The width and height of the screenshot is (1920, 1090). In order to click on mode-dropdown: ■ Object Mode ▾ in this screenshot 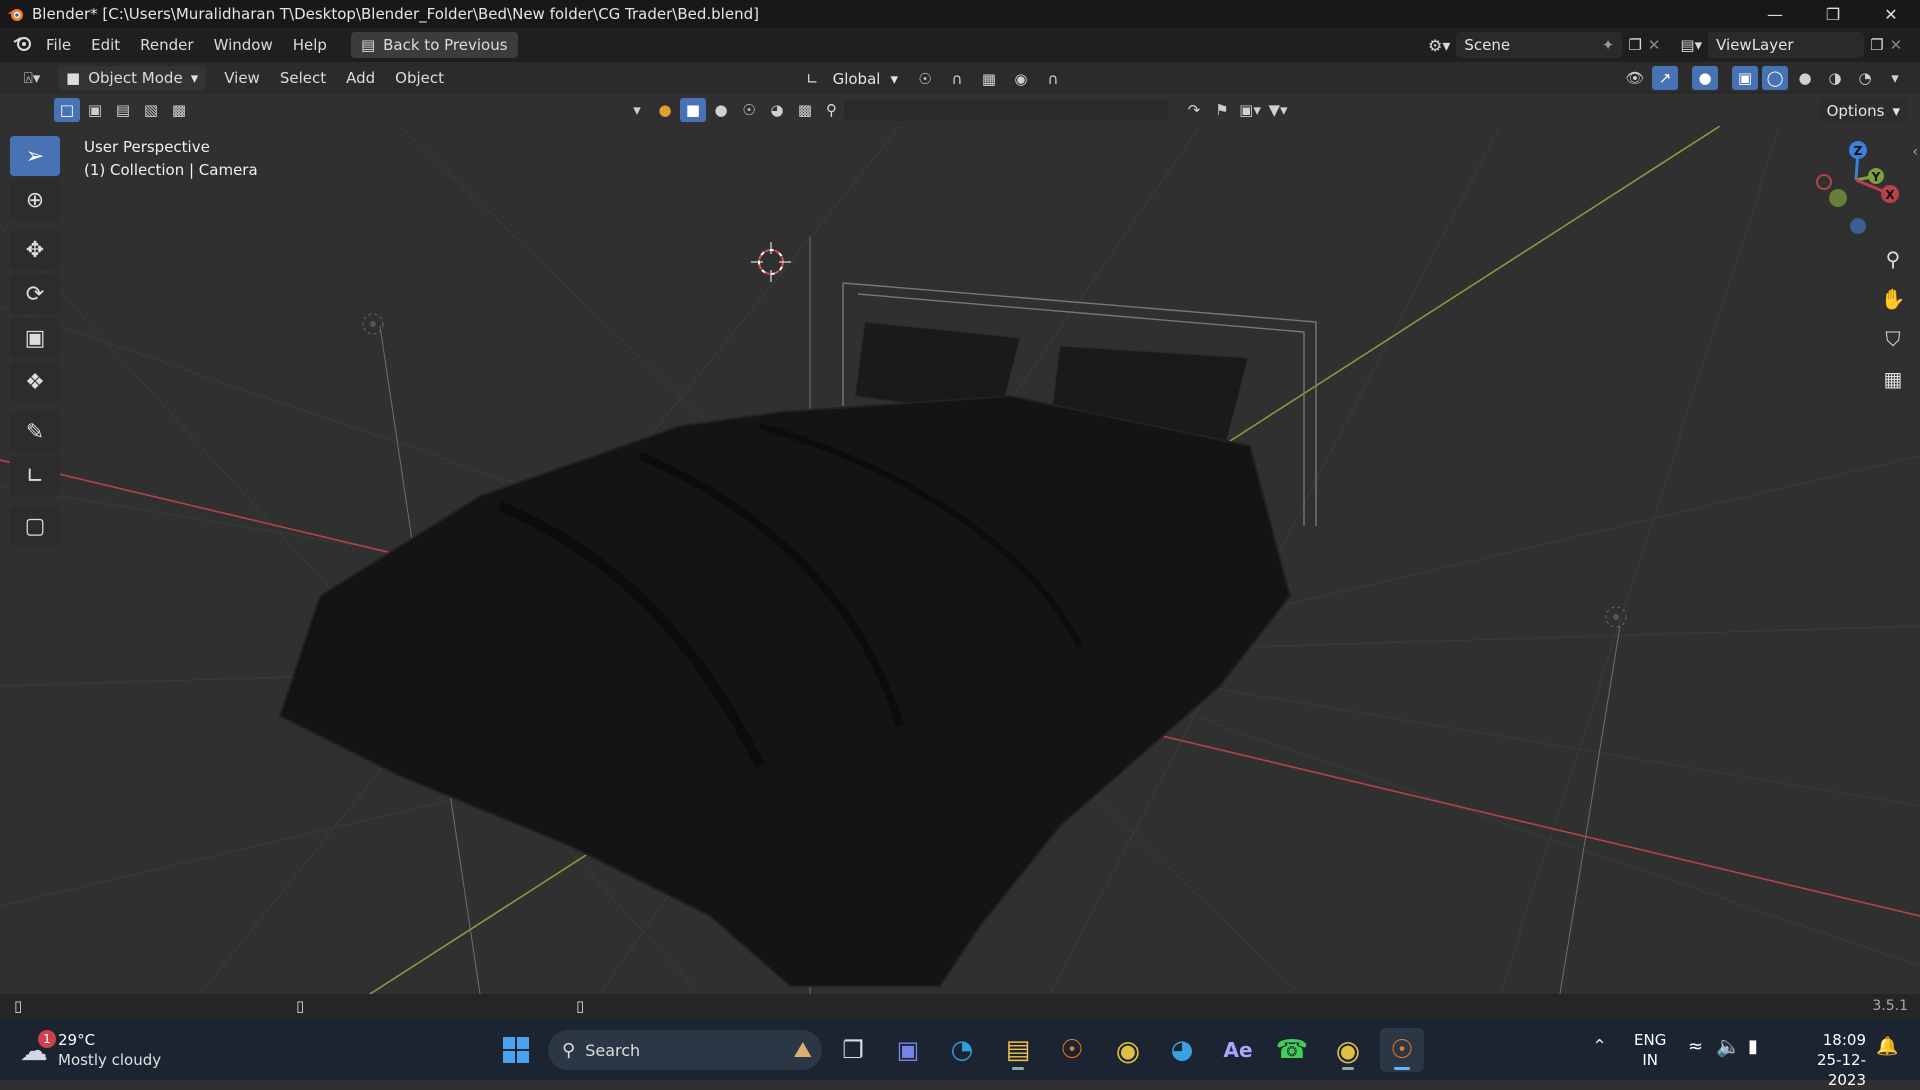, I will do `click(132, 78)`.